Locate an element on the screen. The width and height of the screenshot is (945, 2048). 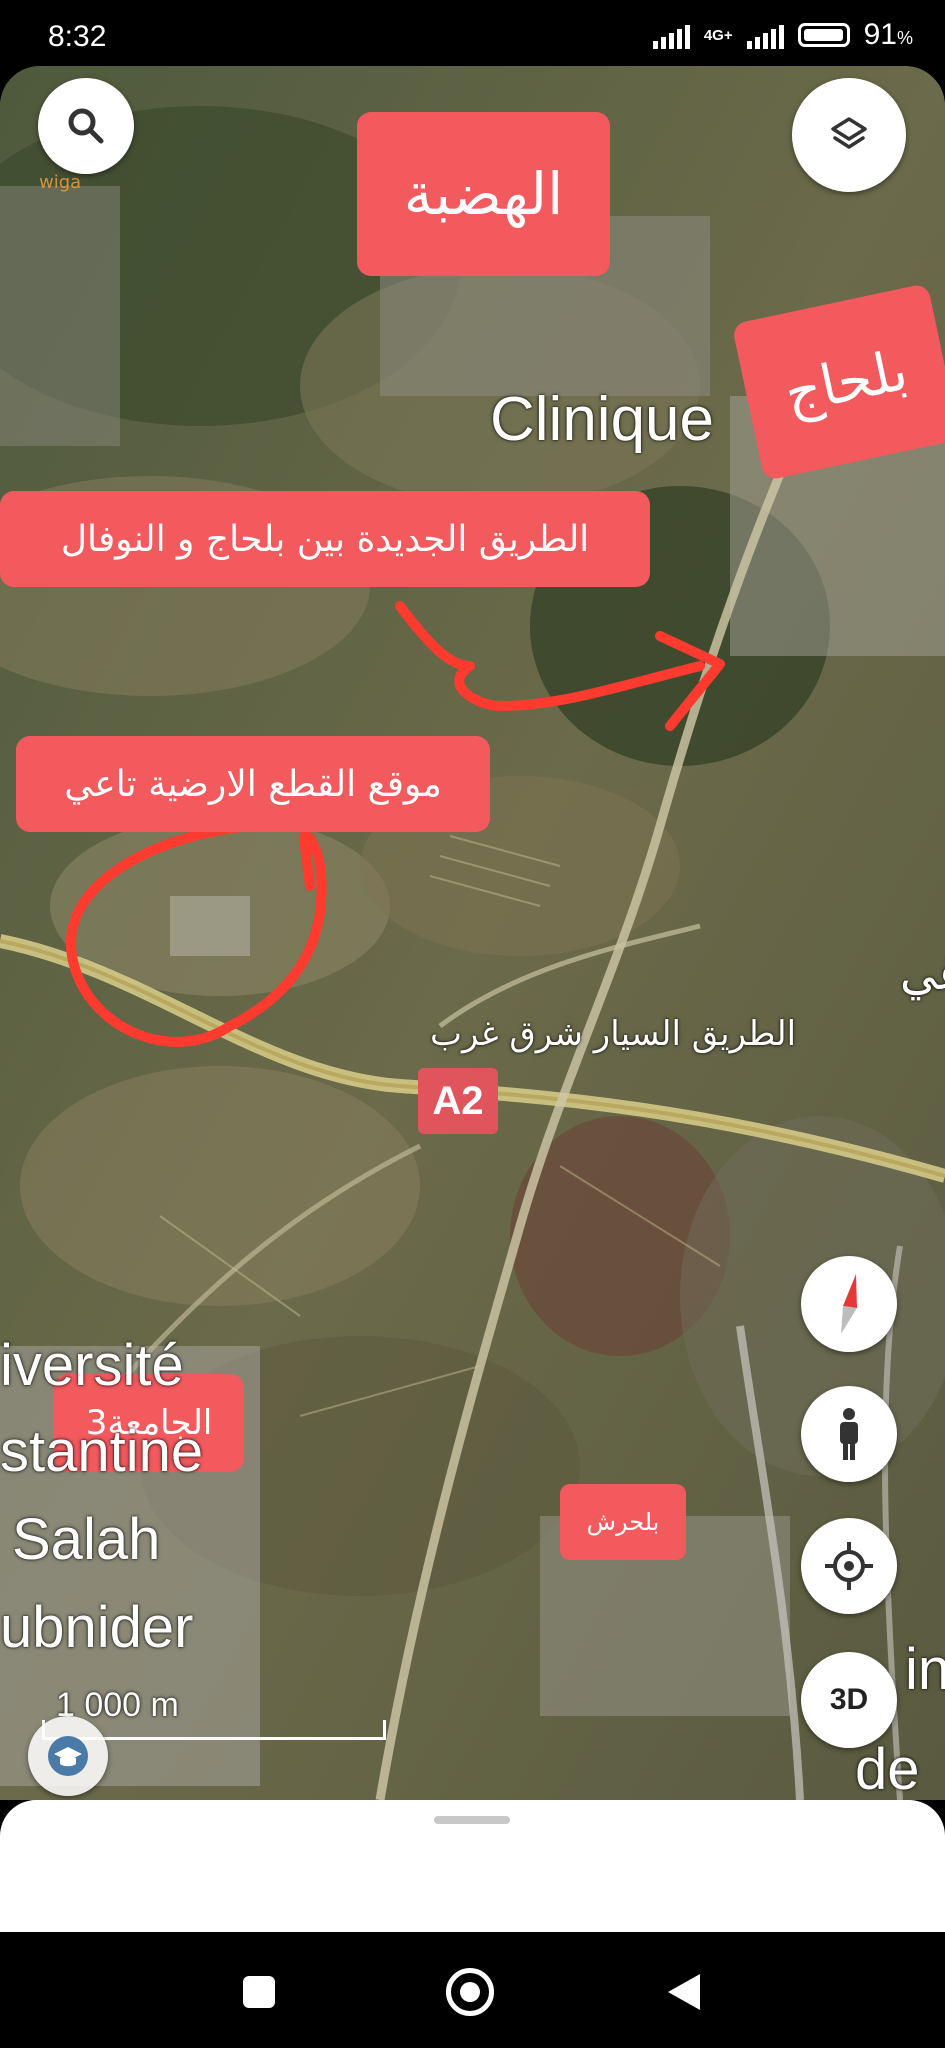
compass-icon is located at coordinates (849, 1304).